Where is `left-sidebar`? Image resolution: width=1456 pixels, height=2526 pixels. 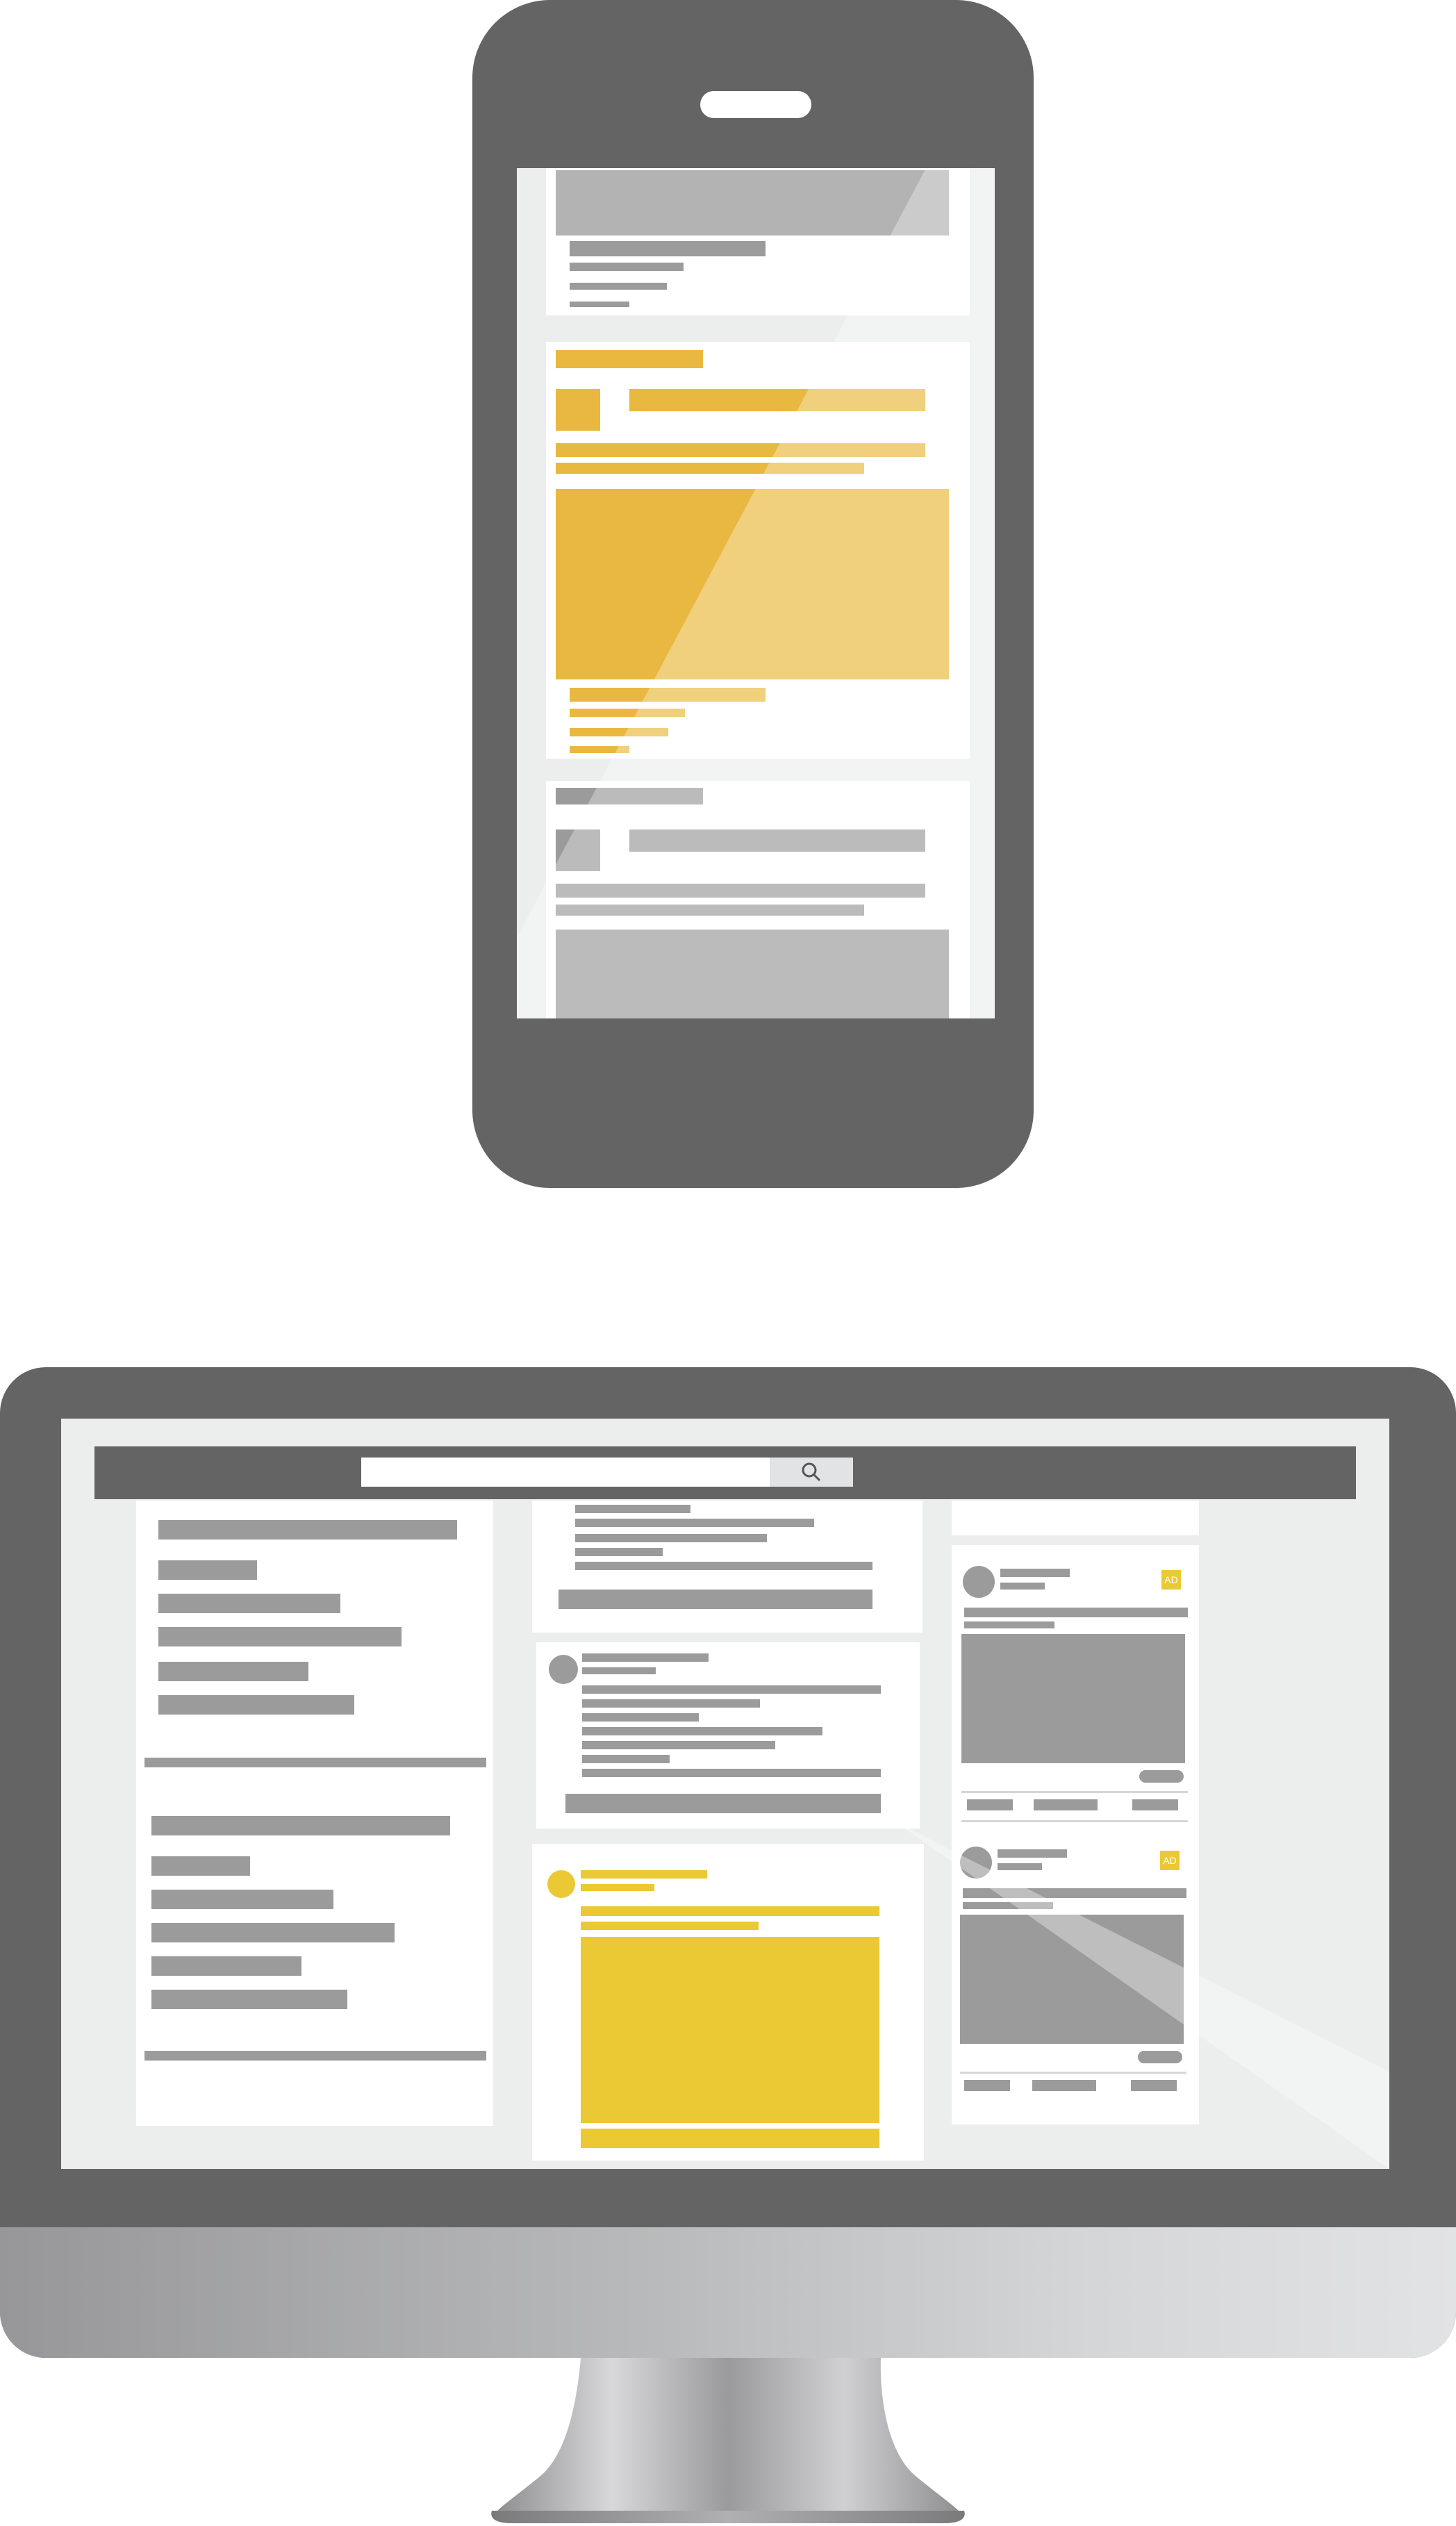
left-sidebar is located at coordinates (314, 1813).